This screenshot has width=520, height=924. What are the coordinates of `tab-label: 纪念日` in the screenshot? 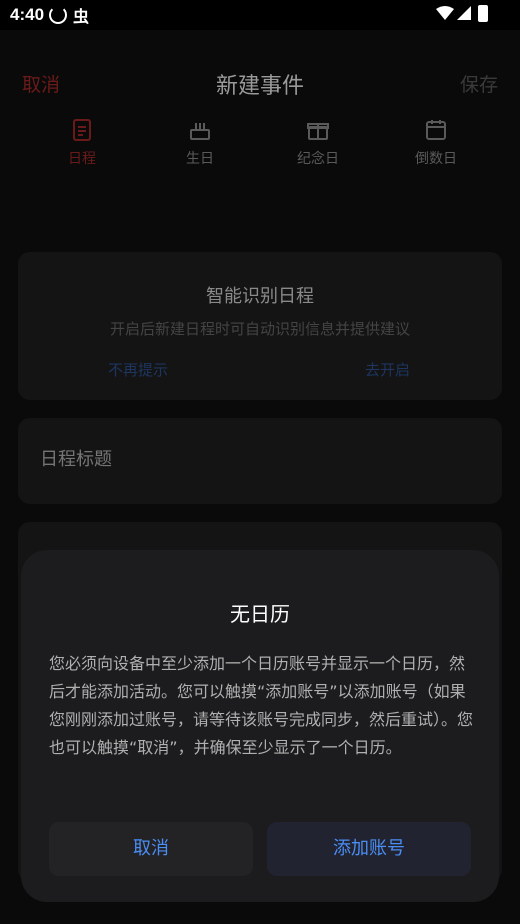 It's located at (318, 159).